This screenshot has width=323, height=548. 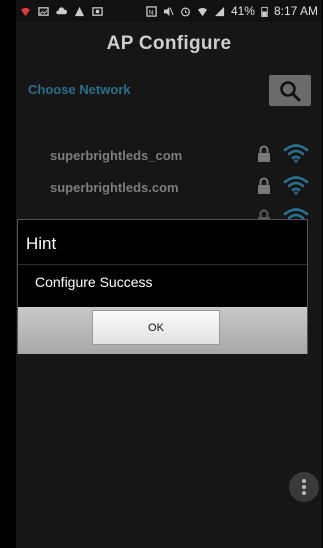 I want to click on cloud-icon, so click(x=61, y=10).